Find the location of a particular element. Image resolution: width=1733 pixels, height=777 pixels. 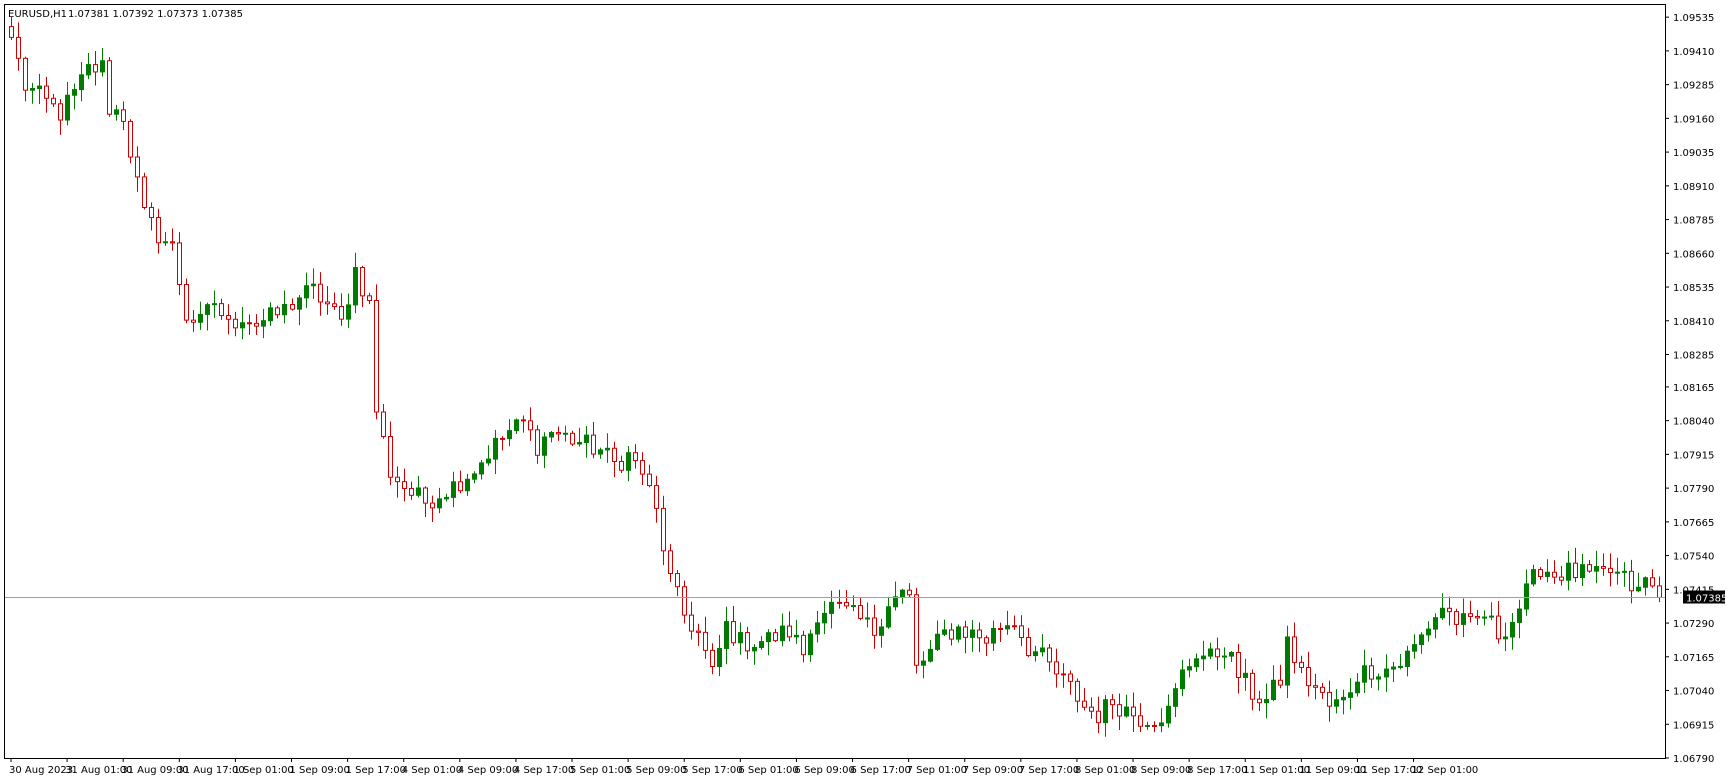

time-axis-label: 5 Sep 09:00 is located at coordinates (656, 770).